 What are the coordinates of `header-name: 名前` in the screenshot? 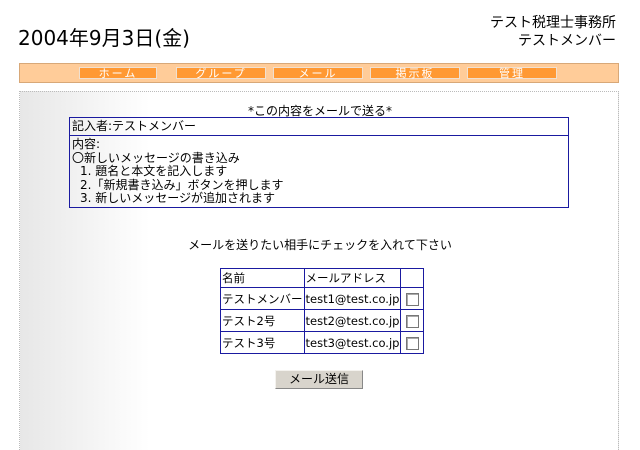 It's located at (262, 278).